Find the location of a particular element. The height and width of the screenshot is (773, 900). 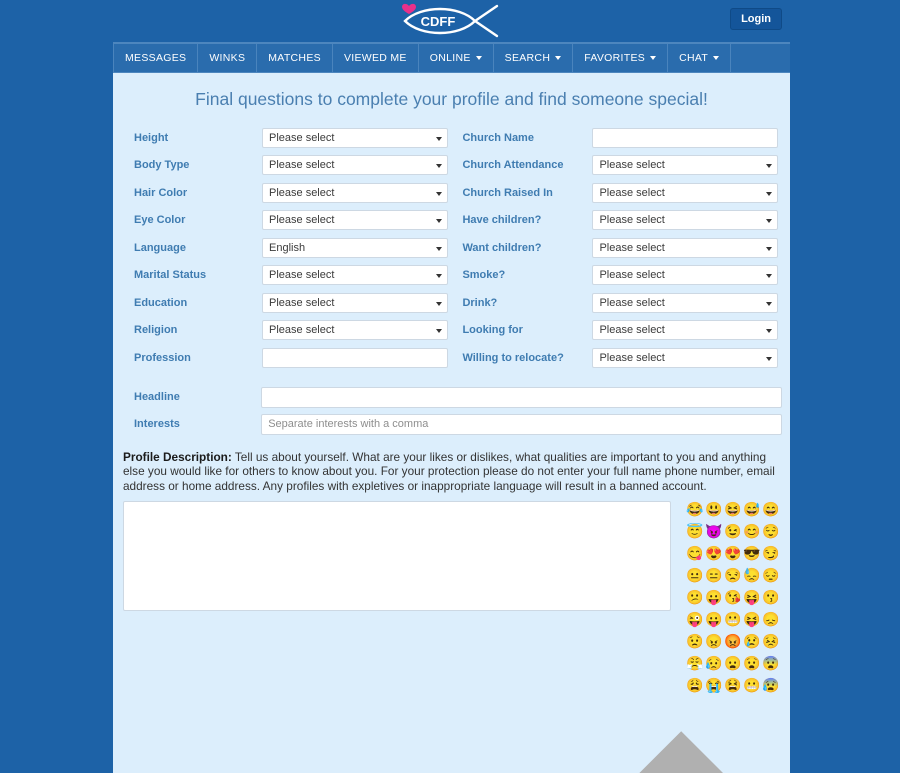

cdff-fish-logo: CDFF is located at coordinates (452, 21).